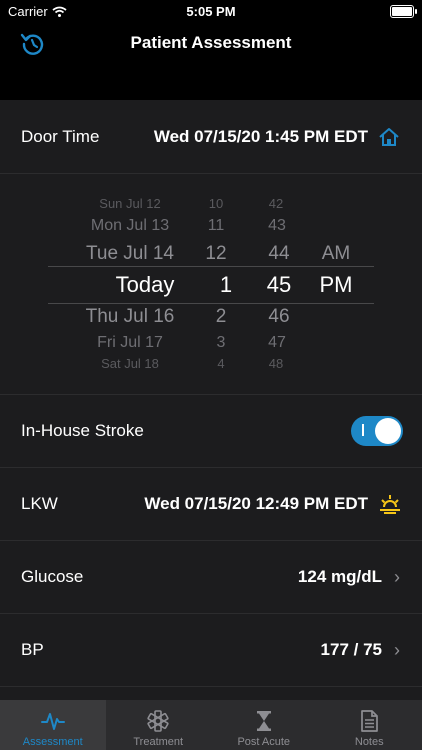 The width and height of the screenshot is (422, 750). Describe the element at coordinates (363, 430) in the screenshot. I see `toggle-on-mark` at that location.